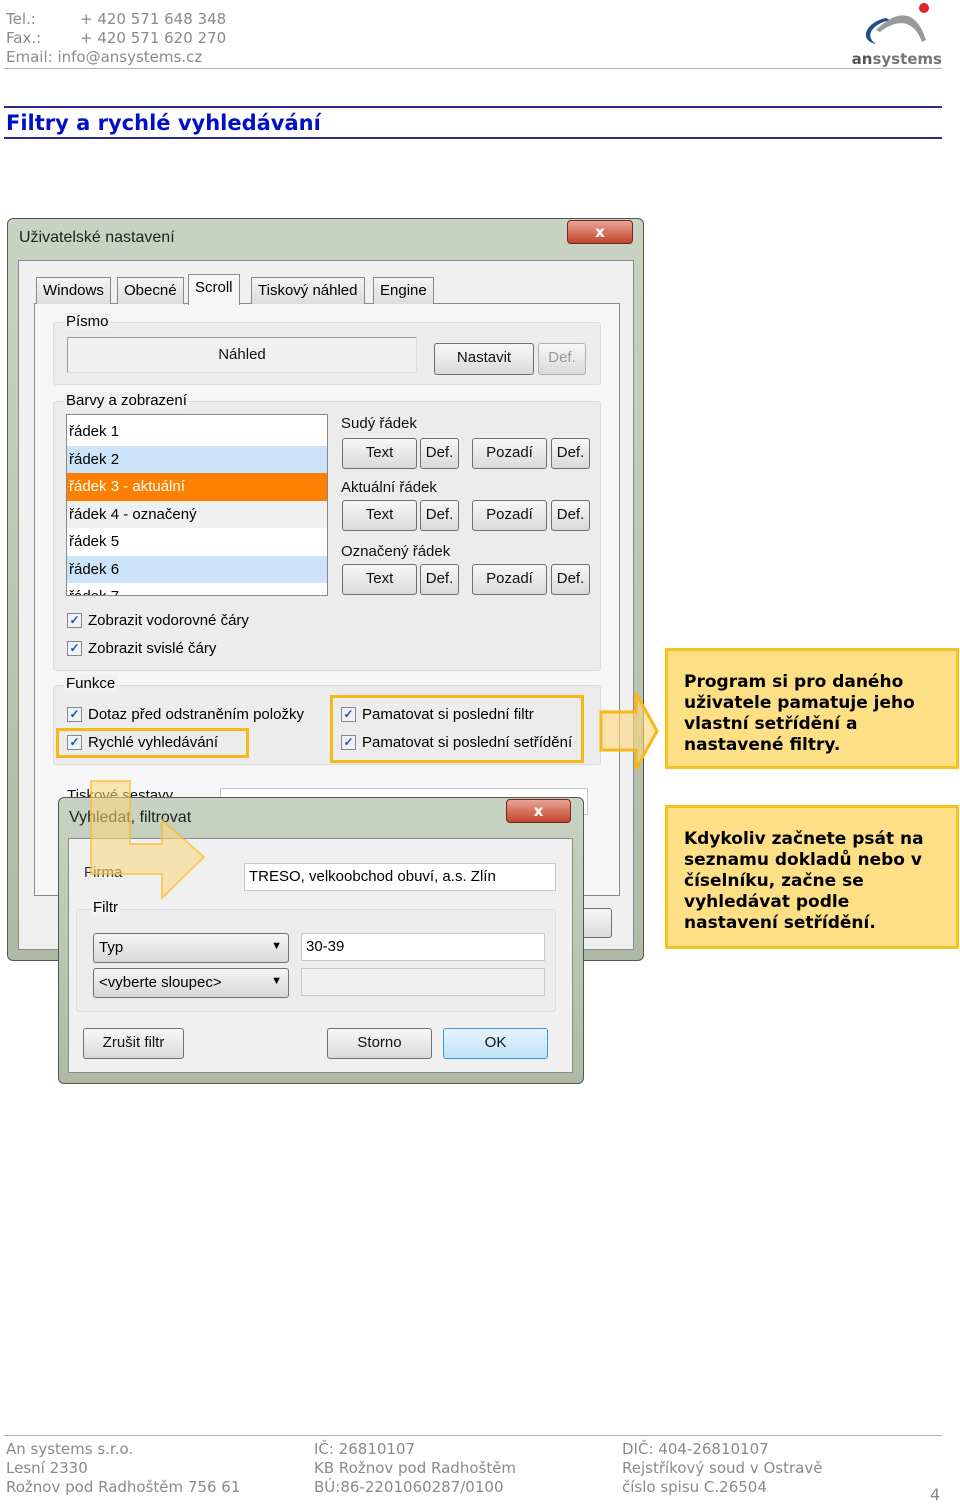 Image resolution: width=960 pixels, height=1504 pixels. I want to click on font-preview: Náhled, so click(242, 355).